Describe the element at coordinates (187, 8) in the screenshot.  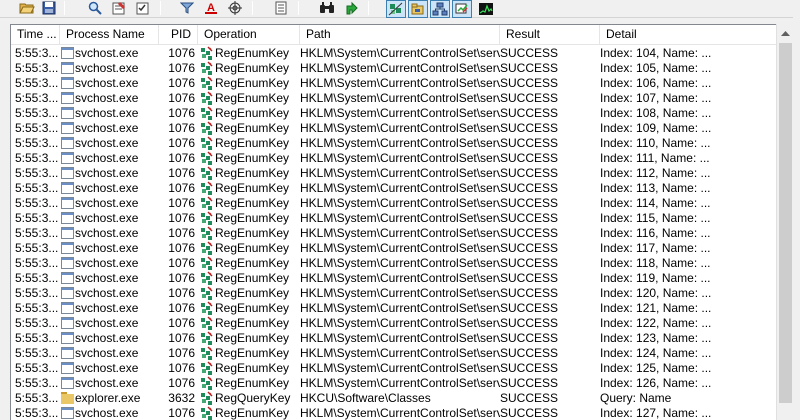
I see `filter-icon` at that location.